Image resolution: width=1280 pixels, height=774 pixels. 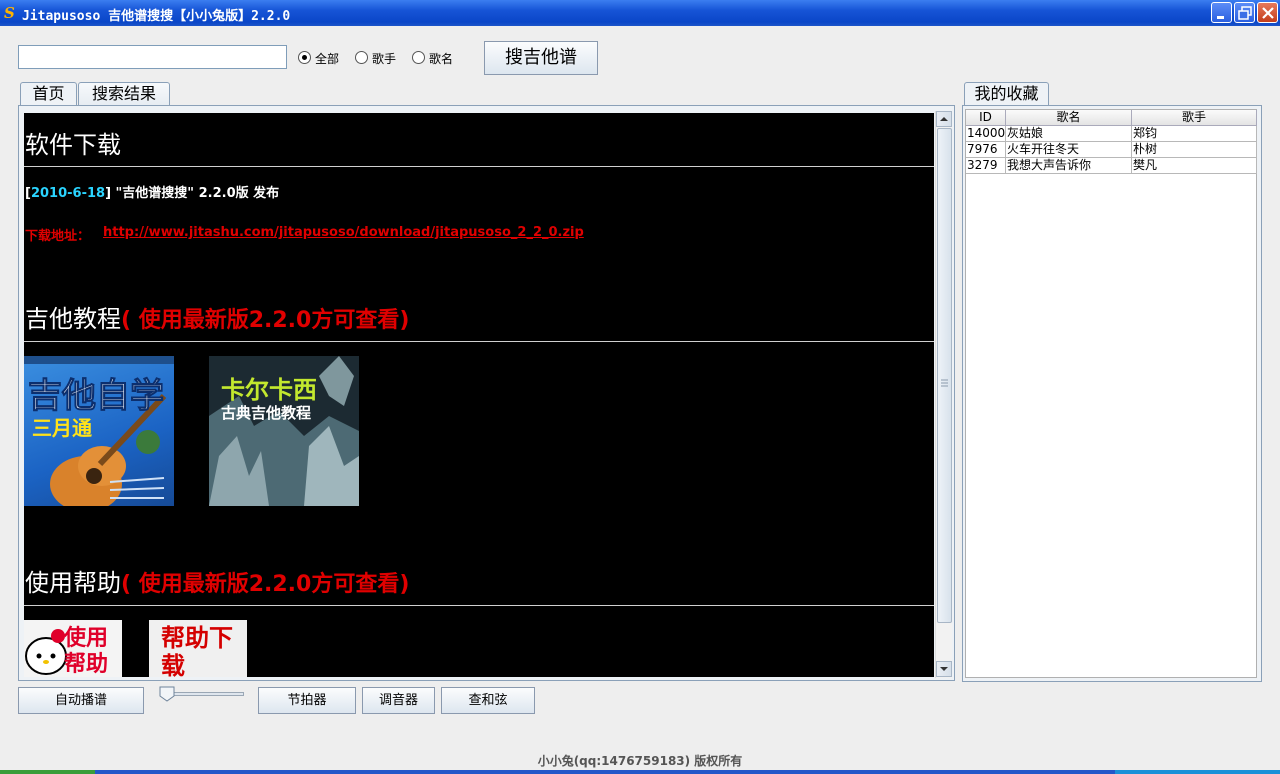 I want to click on restore-icon, so click(x=1245, y=13).